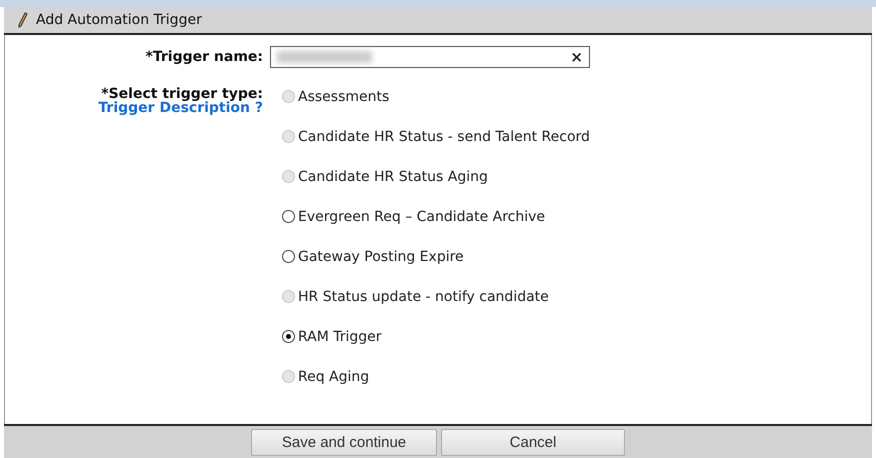  Describe the element at coordinates (344, 96) in the screenshot. I see `option-label: Assessments` at that location.